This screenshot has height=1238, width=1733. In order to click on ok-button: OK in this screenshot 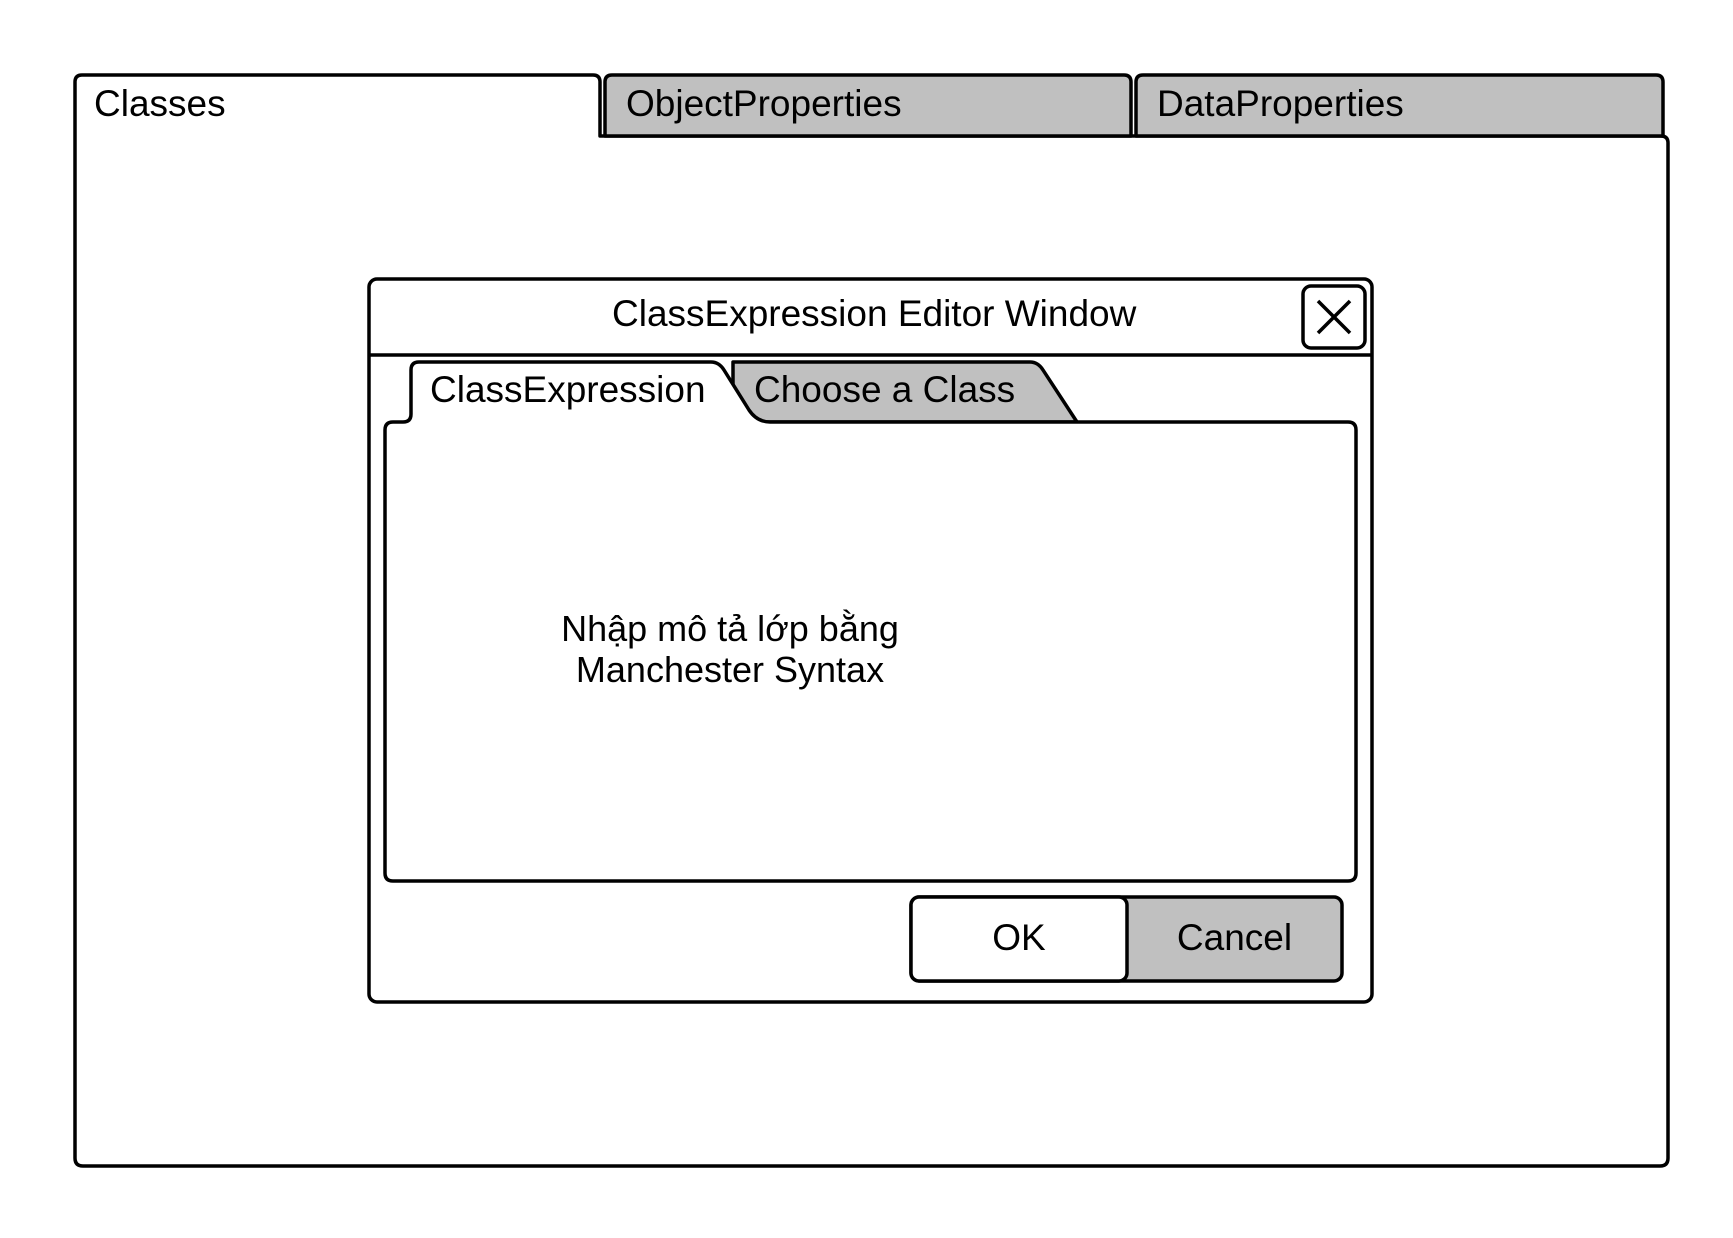, I will do `click(1019, 939)`.